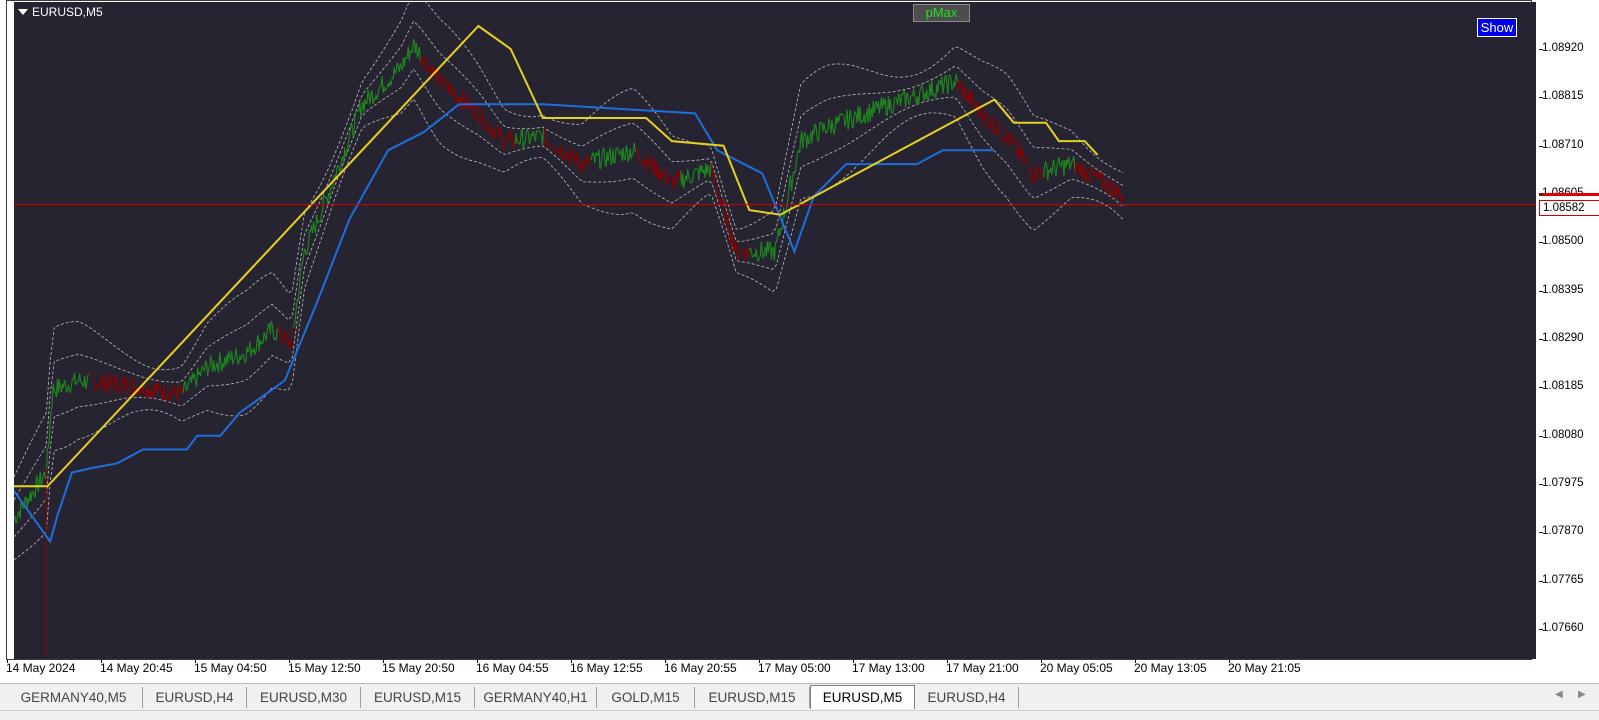 The image size is (1599, 720). I want to click on show-button: Show, so click(1497, 27).